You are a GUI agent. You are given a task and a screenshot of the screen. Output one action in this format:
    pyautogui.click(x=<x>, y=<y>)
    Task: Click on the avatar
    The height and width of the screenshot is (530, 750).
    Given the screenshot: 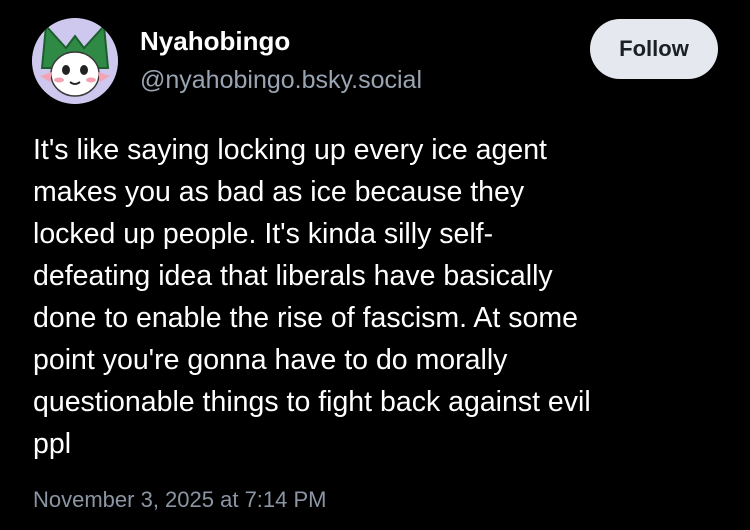 What is the action you would take?
    pyautogui.click(x=75, y=61)
    